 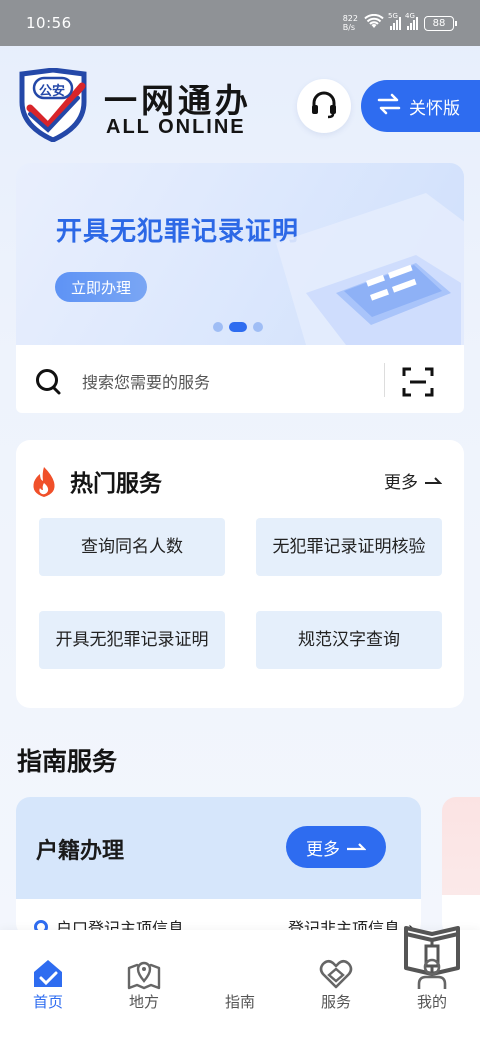 What do you see at coordinates (49, 23) in the screenshot?
I see `status-time: 10:56` at bounding box center [49, 23].